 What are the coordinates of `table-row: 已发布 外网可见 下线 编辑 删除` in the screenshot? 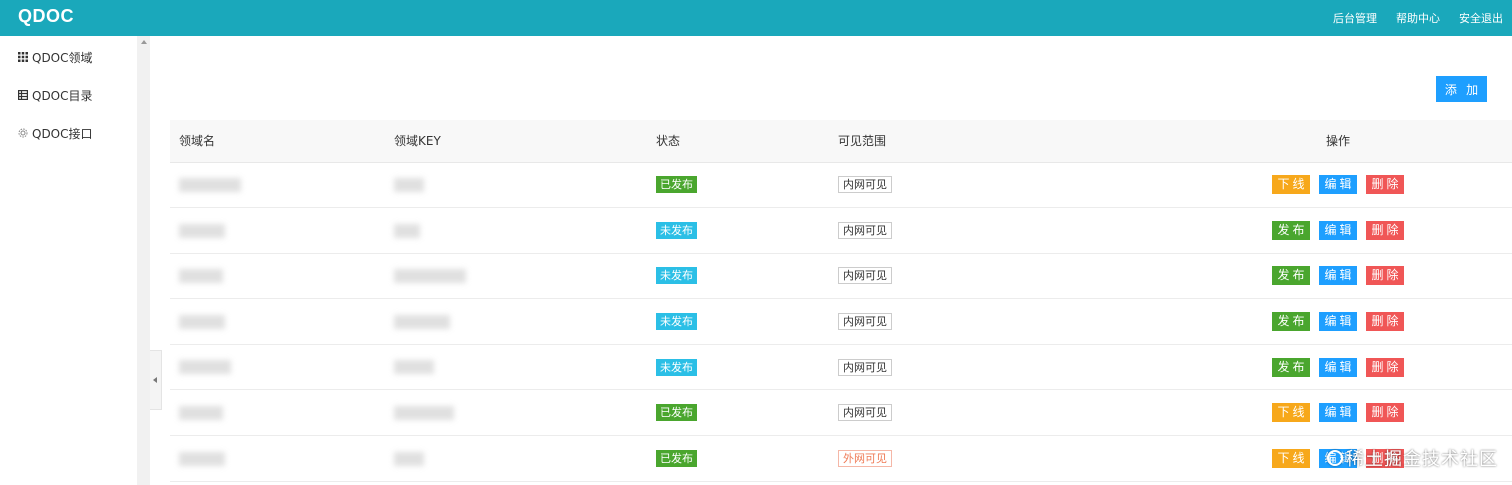 It's located at (841, 458).